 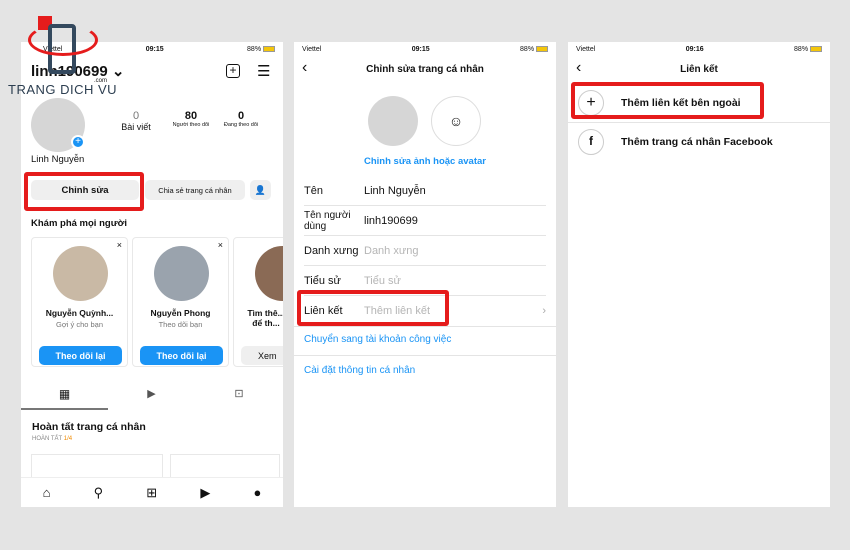 I want to click on tab-tagged: ⊡, so click(x=239, y=396).